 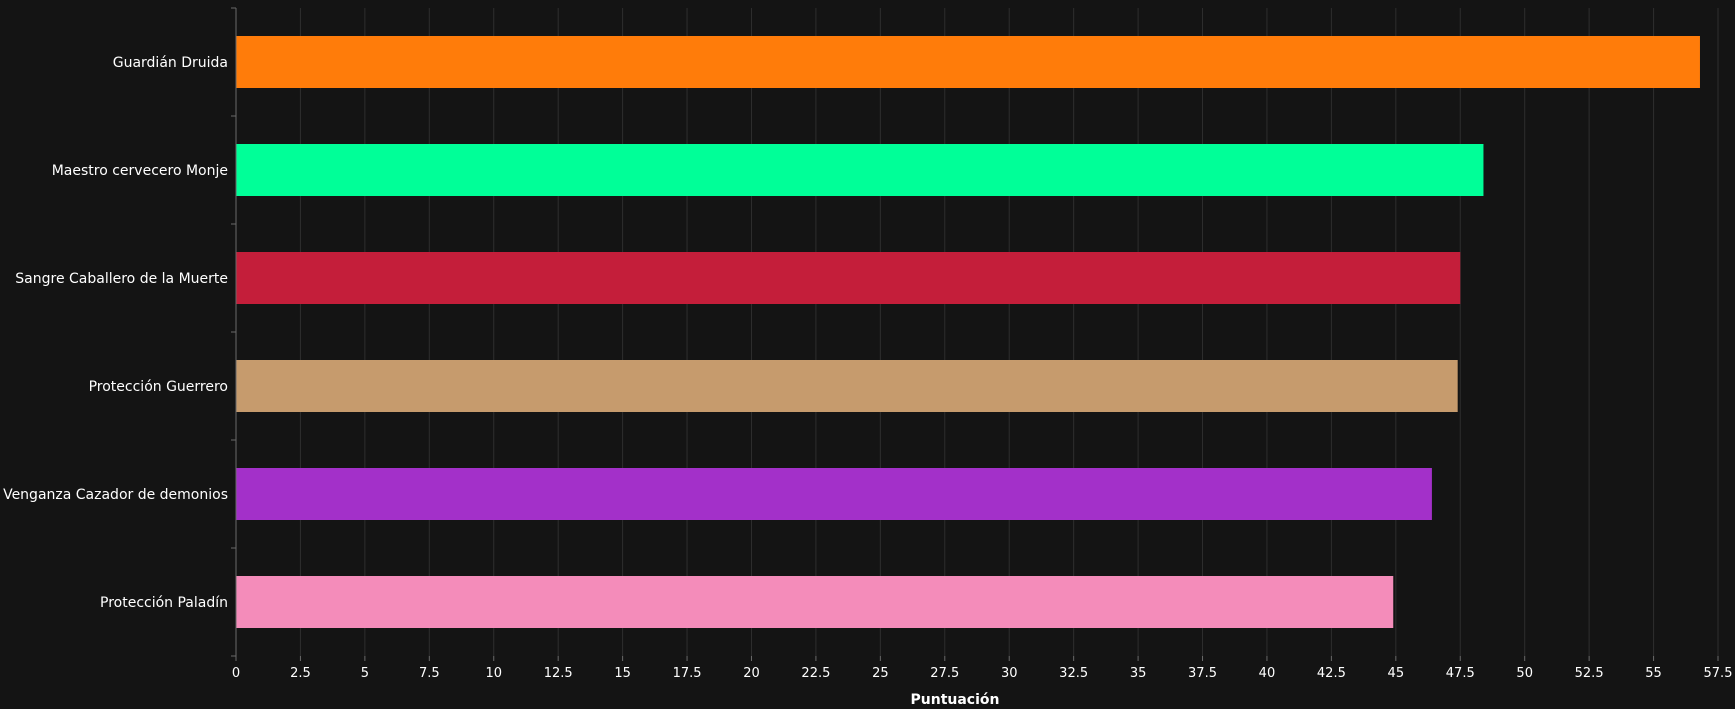 What do you see at coordinates (140, 171) in the screenshot?
I see `category-label: Maestro cervecero Monje` at bounding box center [140, 171].